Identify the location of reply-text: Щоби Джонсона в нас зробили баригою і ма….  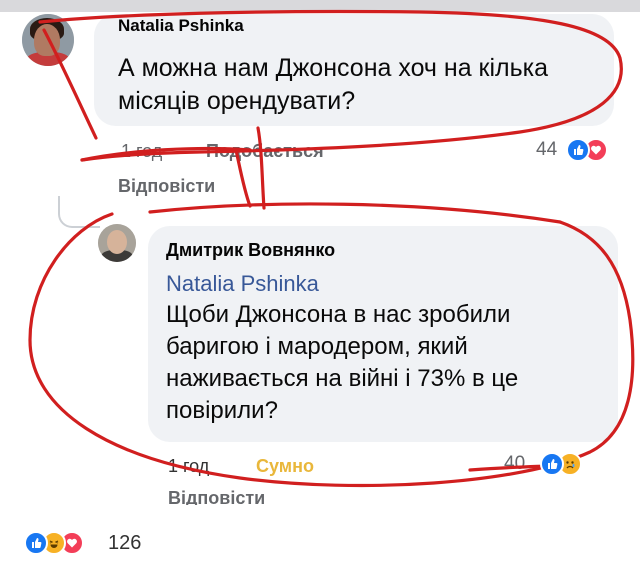
(342, 362).